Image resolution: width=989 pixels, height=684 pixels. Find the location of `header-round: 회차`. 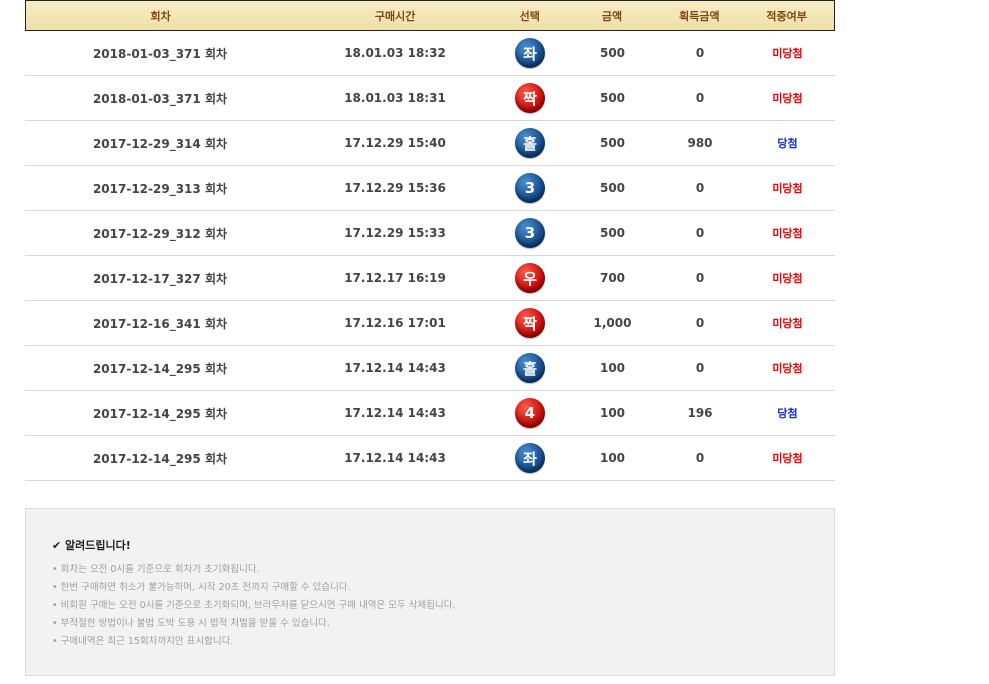

header-round: 회차 is located at coordinates (160, 16).